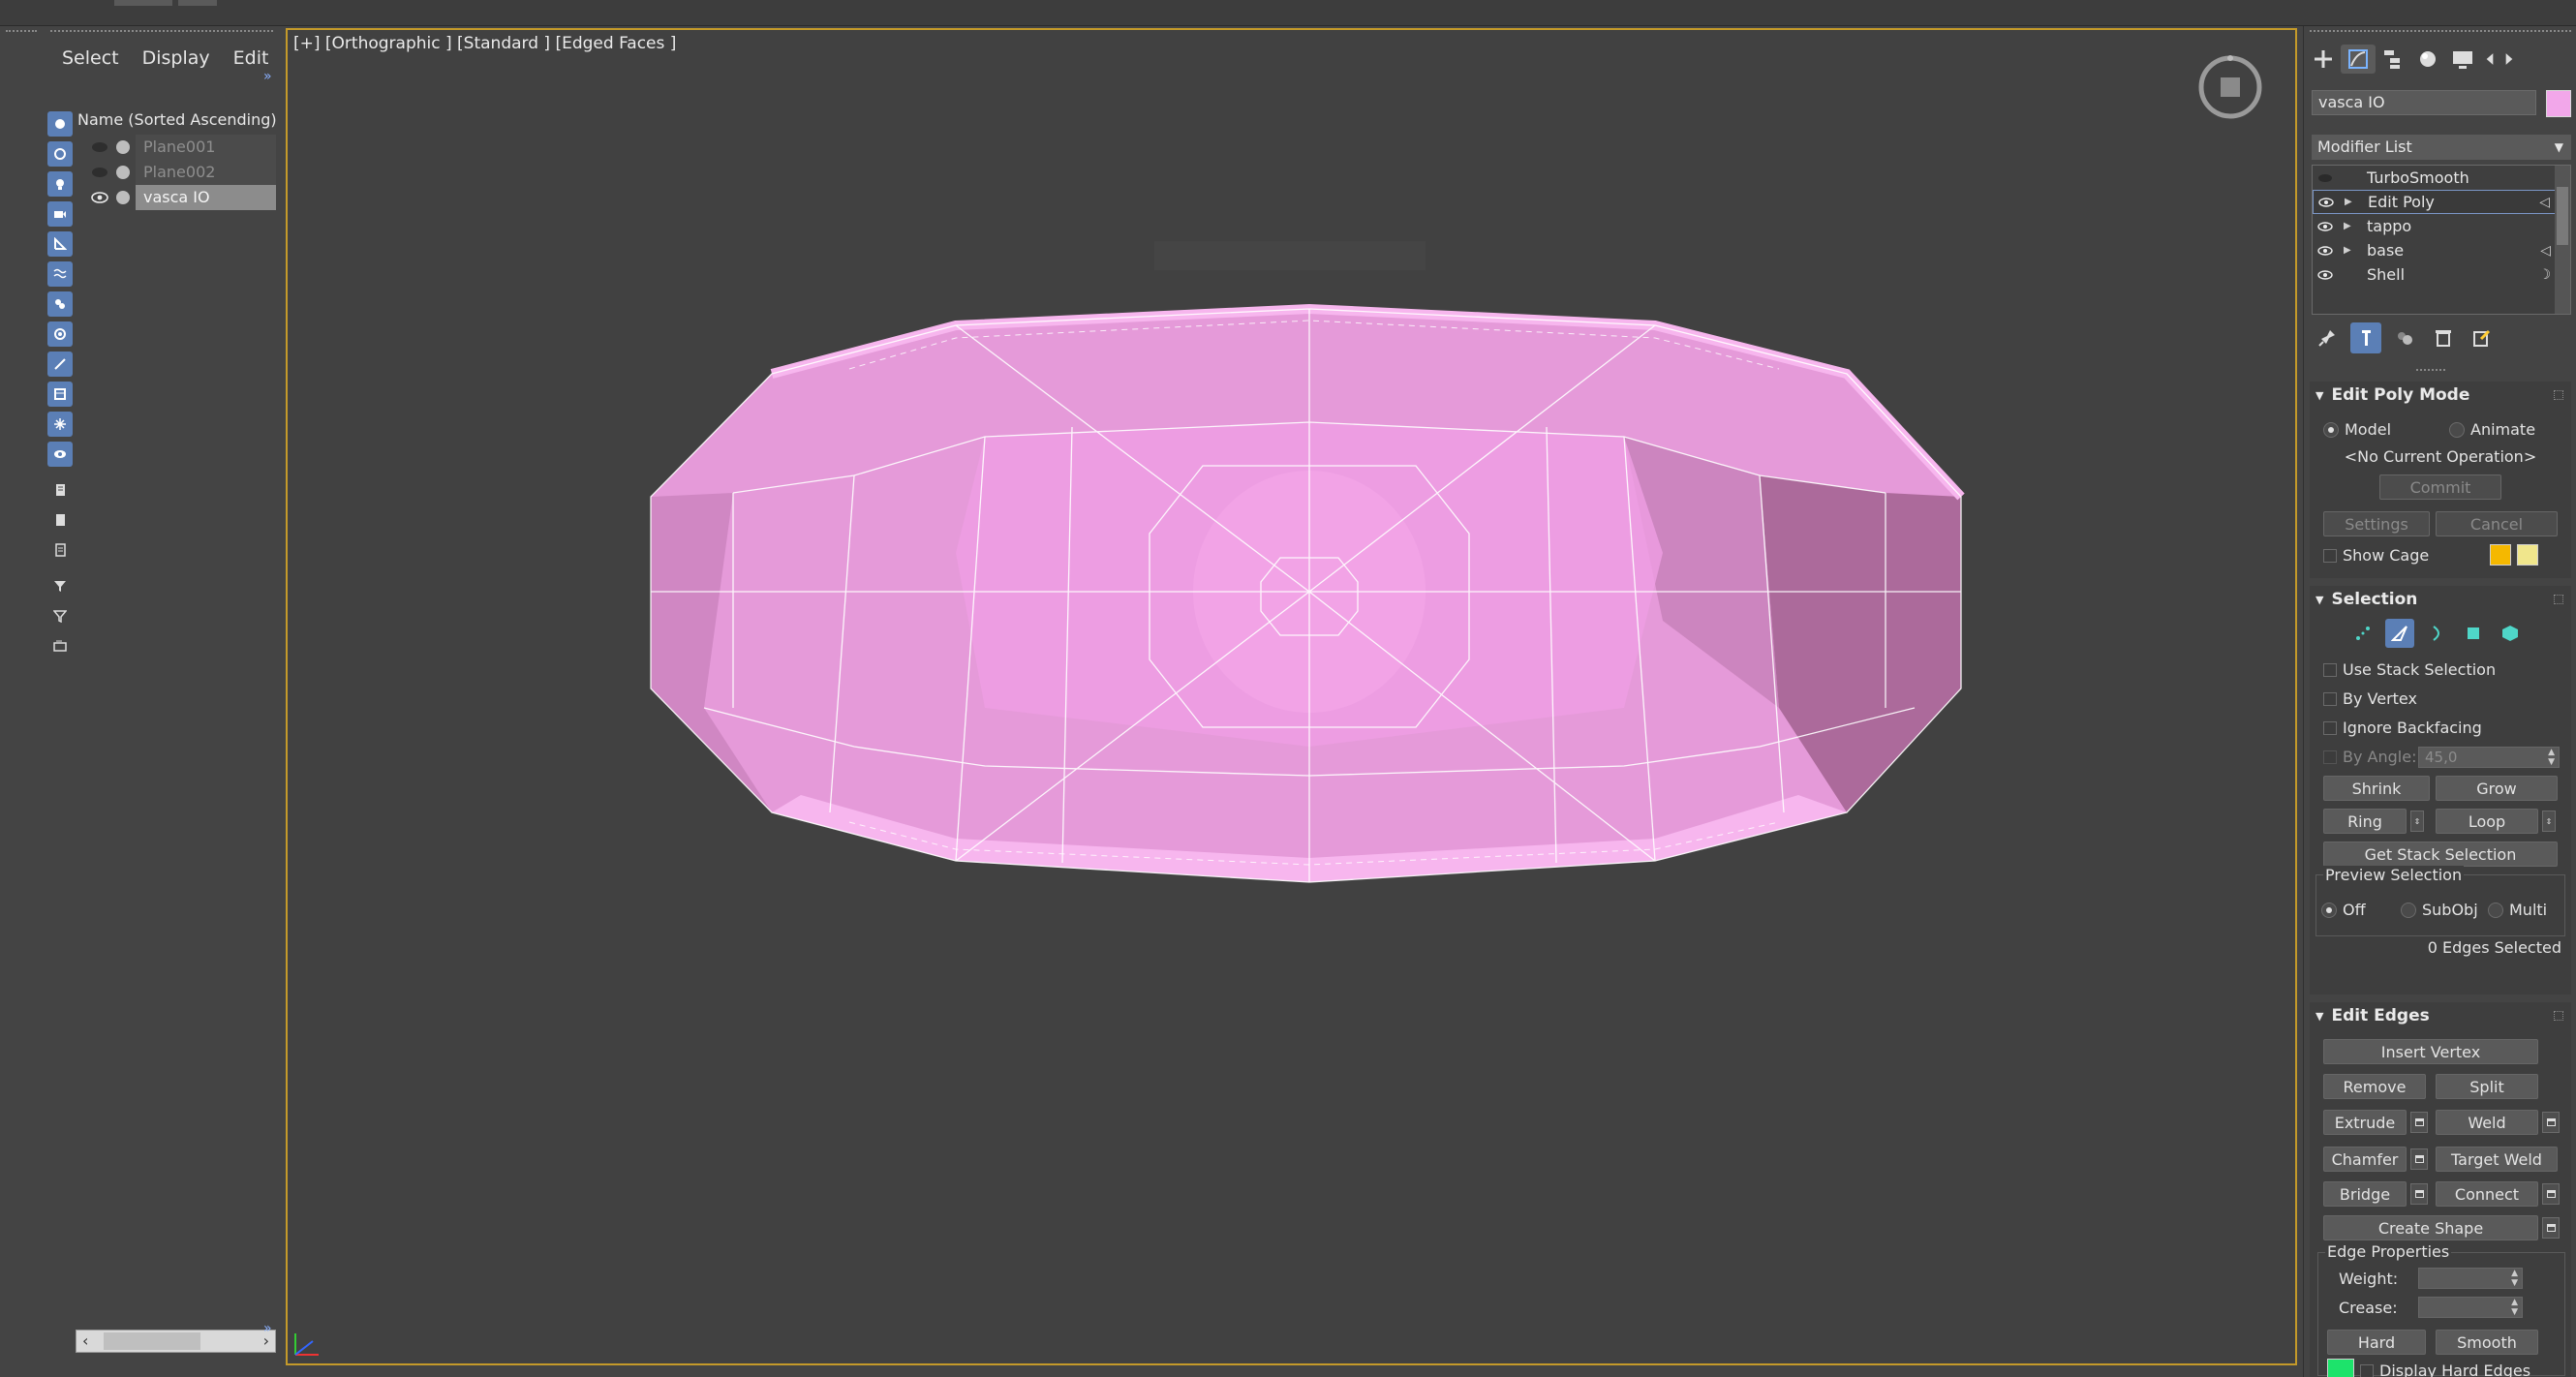  What do you see at coordinates (2527, 555) in the screenshot?
I see `cage-selected-color-swatch` at bounding box center [2527, 555].